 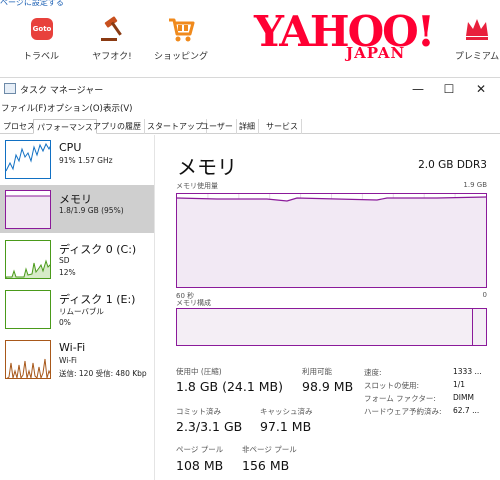 What do you see at coordinates (331, 240) in the screenshot?
I see `memory-usage-graph` at bounding box center [331, 240].